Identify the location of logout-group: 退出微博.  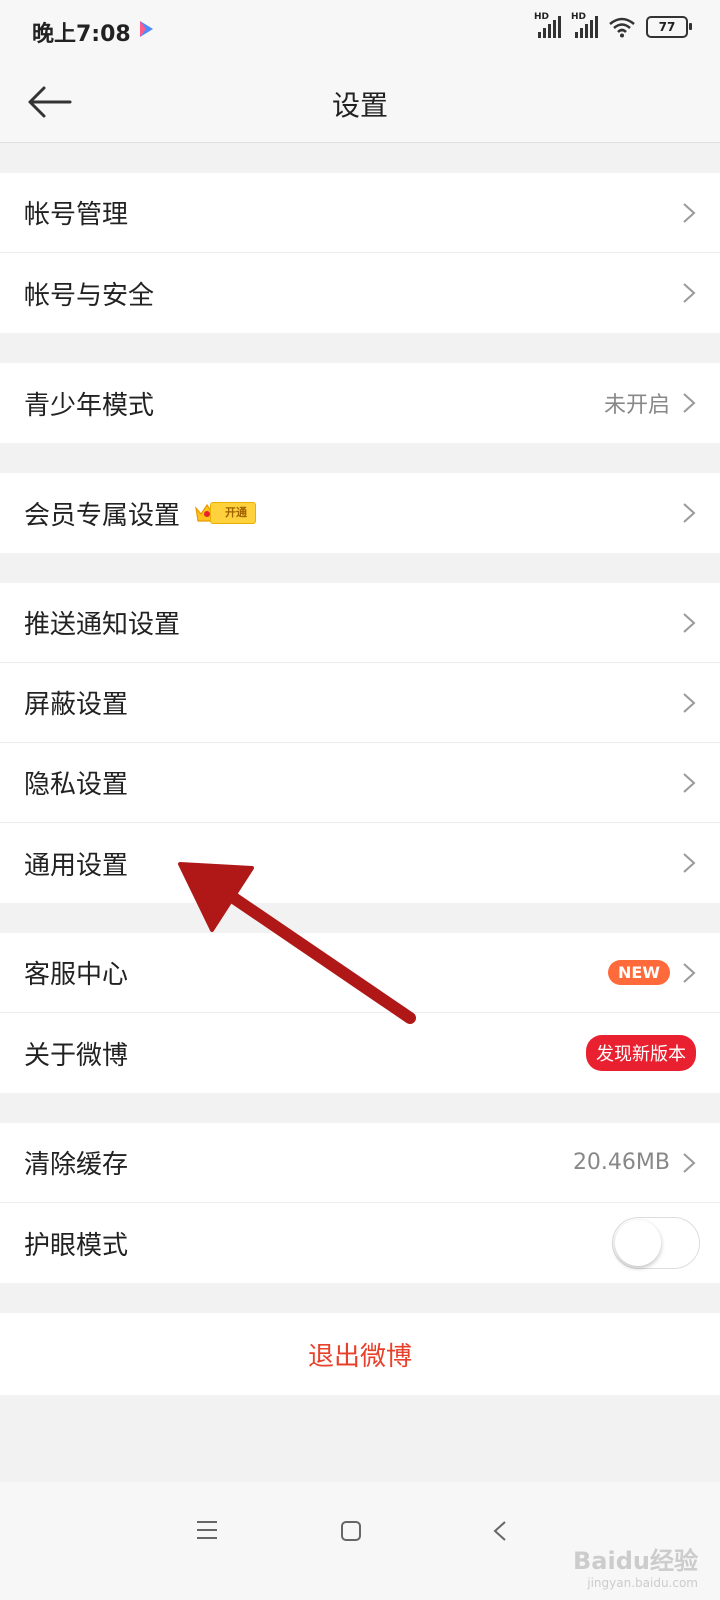
(360, 1354).